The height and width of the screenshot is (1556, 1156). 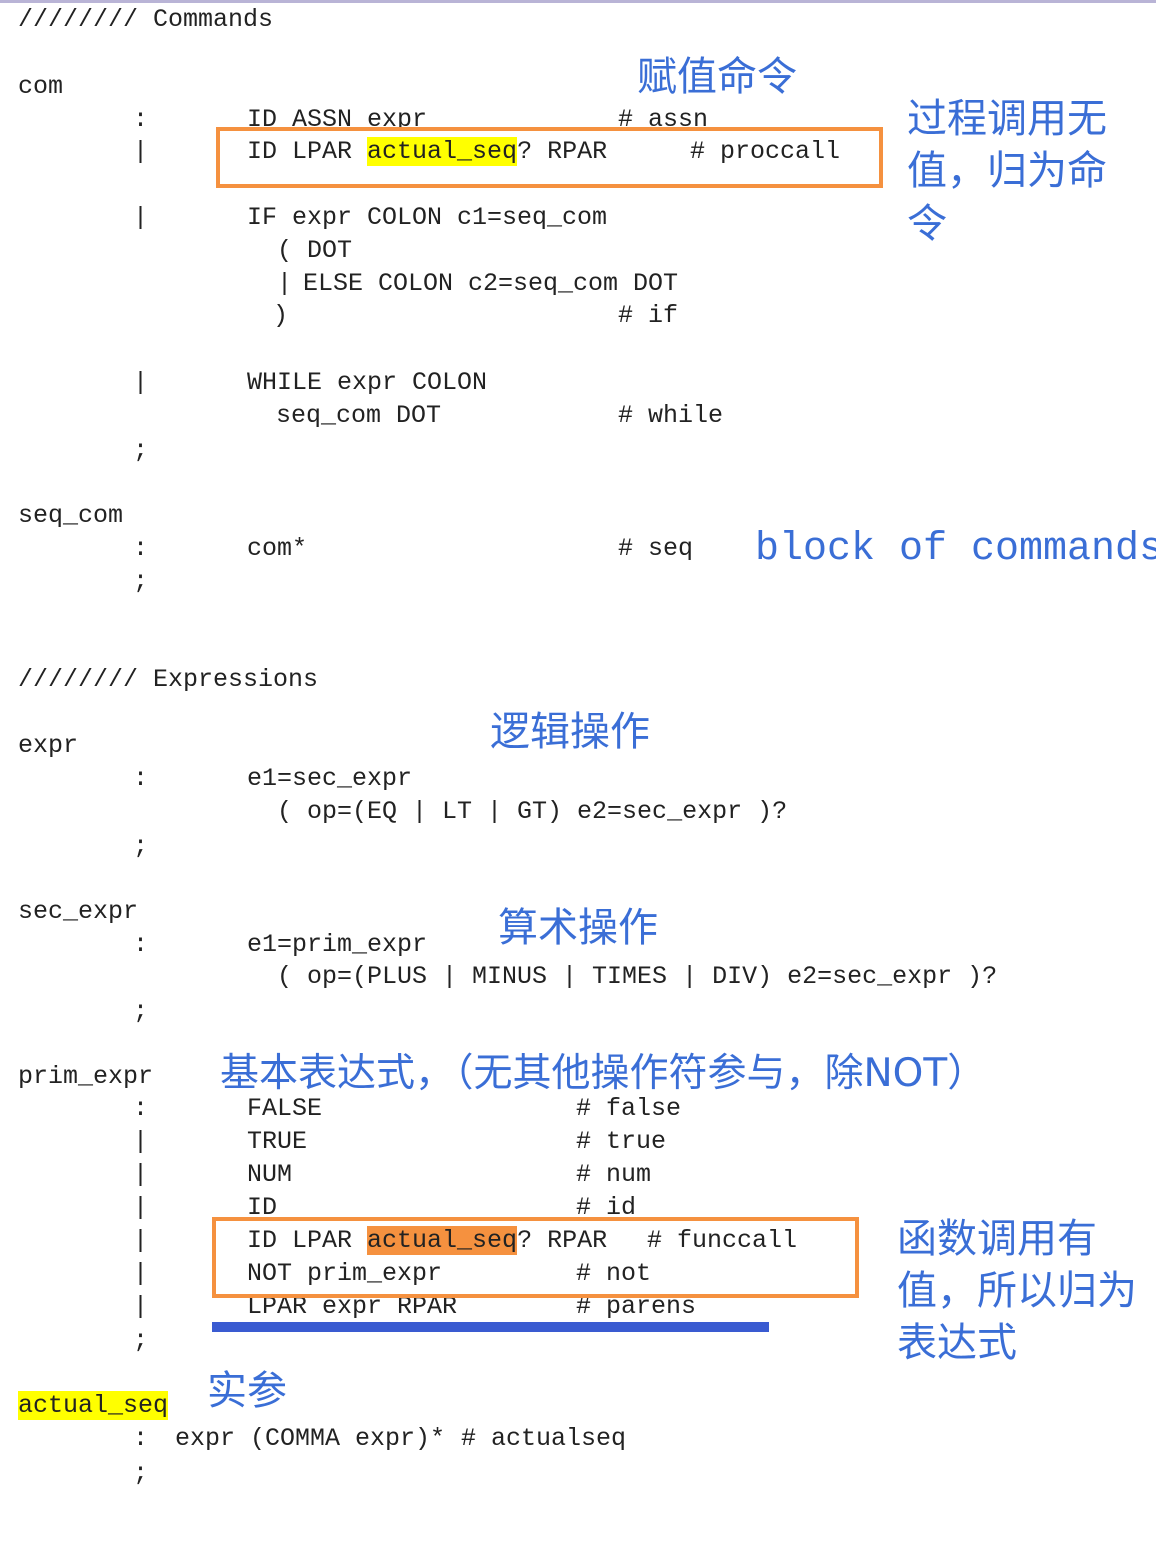 What do you see at coordinates (1017, 1291) in the screenshot?
I see `annotation-funccall-line2: 值，所以归为` at bounding box center [1017, 1291].